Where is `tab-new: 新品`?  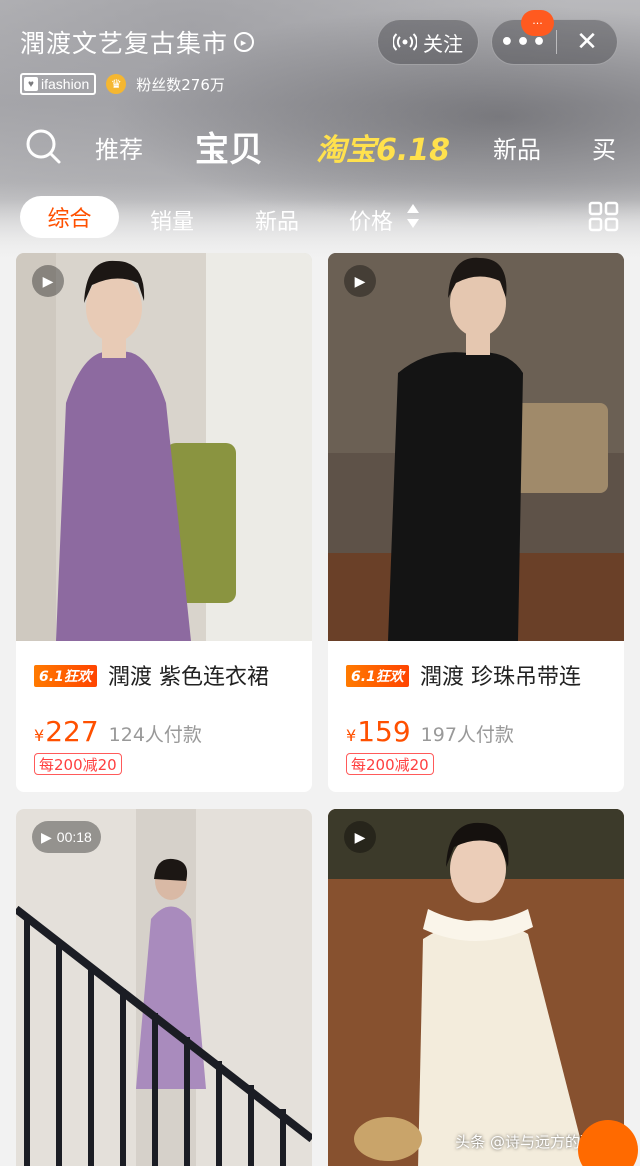 tab-new: 新品 is located at coordinates (517, 147).